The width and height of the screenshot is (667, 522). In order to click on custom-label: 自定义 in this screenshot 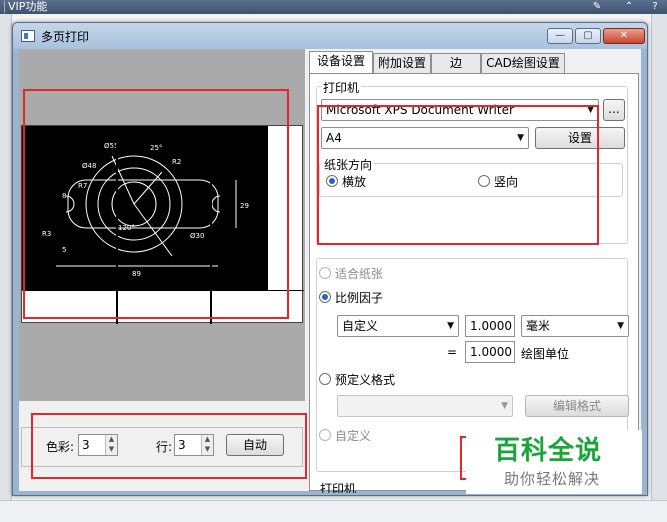, I will do `click(353, 436)`.